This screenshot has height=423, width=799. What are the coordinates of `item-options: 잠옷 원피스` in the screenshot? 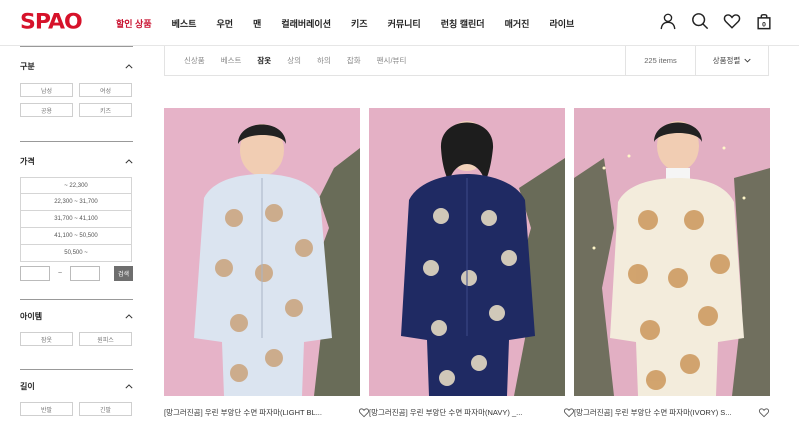 It's located at (76, 339).